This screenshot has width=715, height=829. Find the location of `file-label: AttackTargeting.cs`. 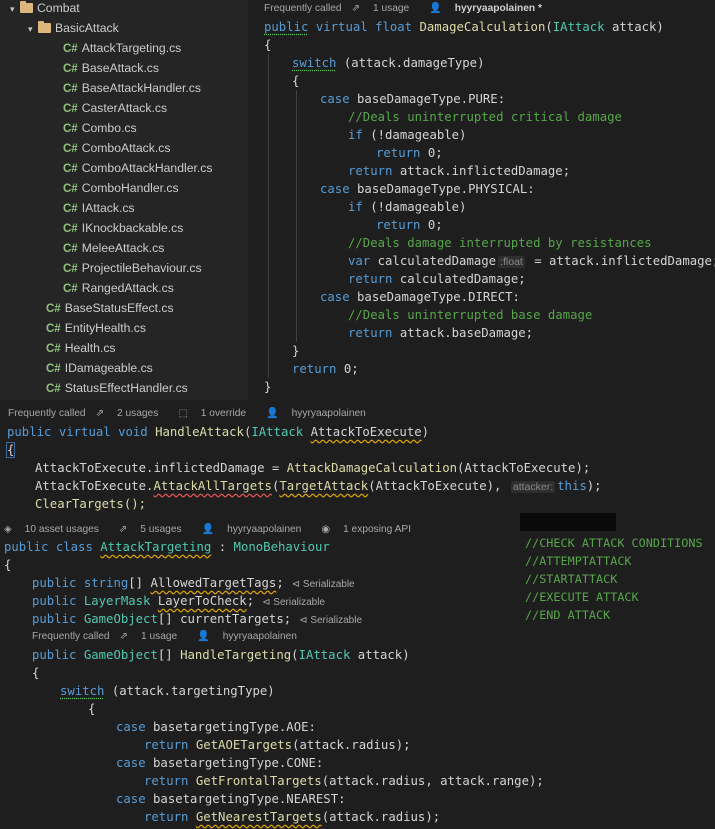

file-label: AttackTargeting.cs is located at coordinates (131, 48).